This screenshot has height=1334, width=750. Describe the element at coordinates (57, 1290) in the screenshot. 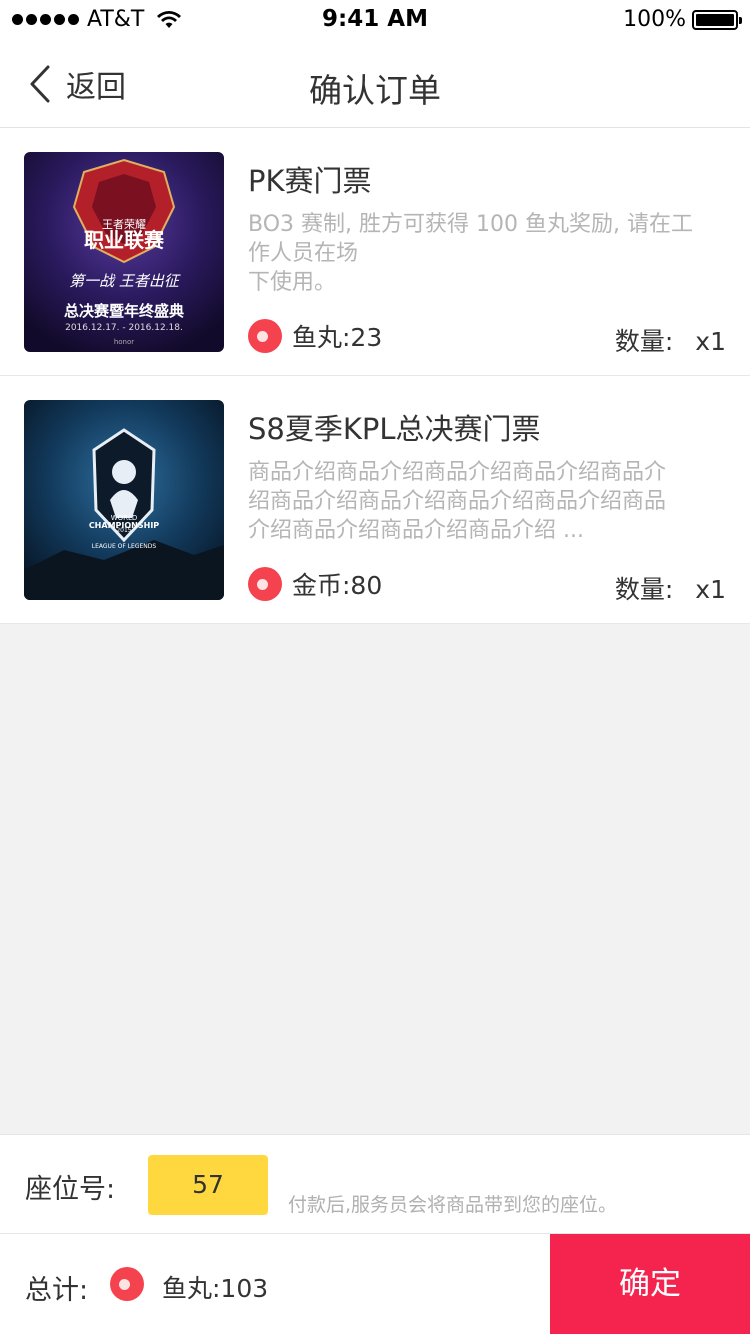

I see `total-label: 总计:` at that location.